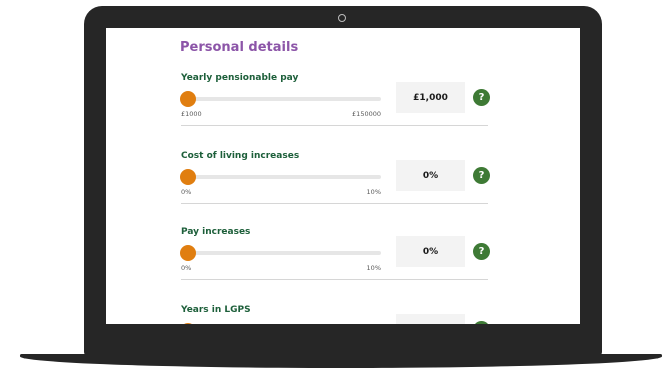 This screenshot has height=369, width=666. I want to click on field-label: Pay increases, so click(216, 232).